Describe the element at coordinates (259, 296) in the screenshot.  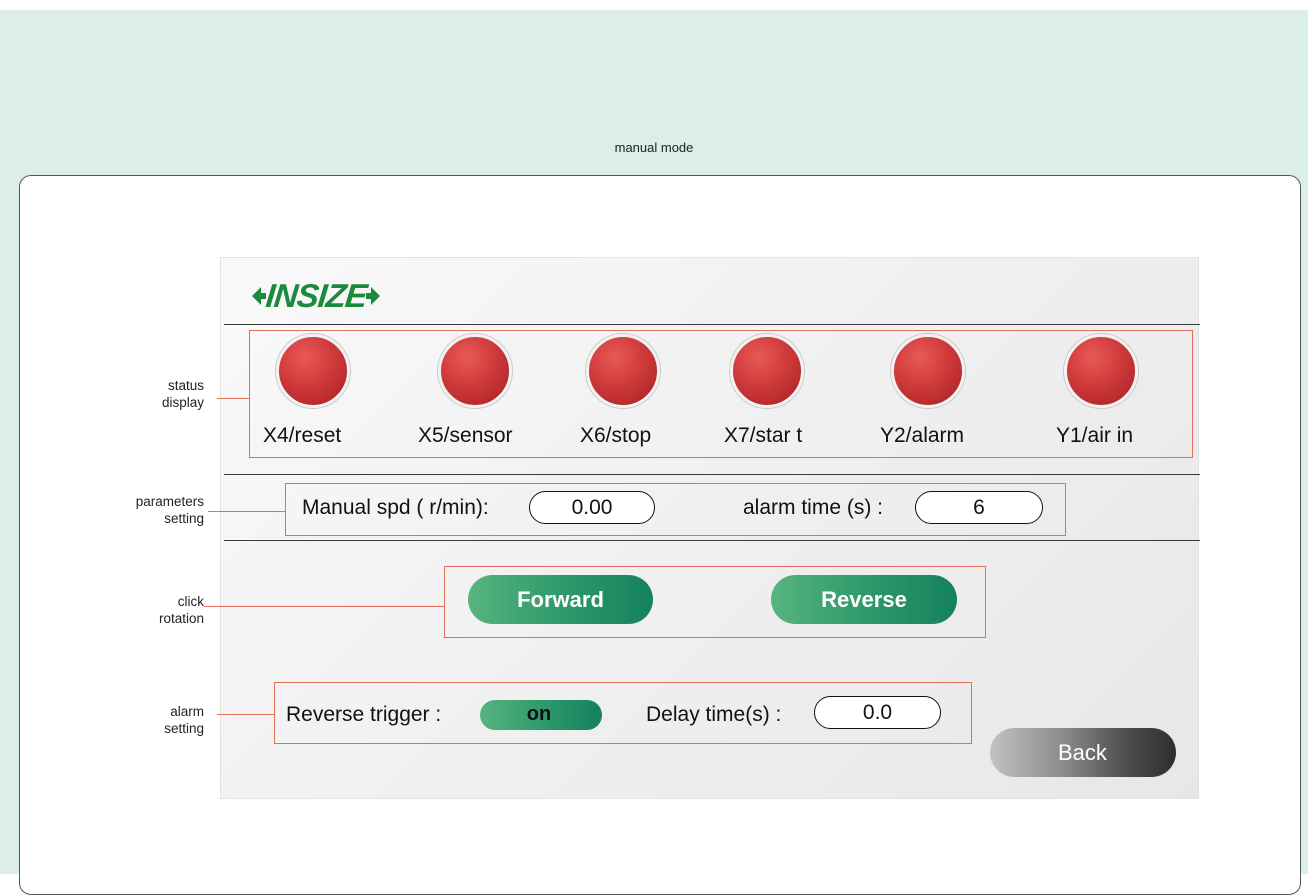
I see `logo-left-arrow-icon` at that location.